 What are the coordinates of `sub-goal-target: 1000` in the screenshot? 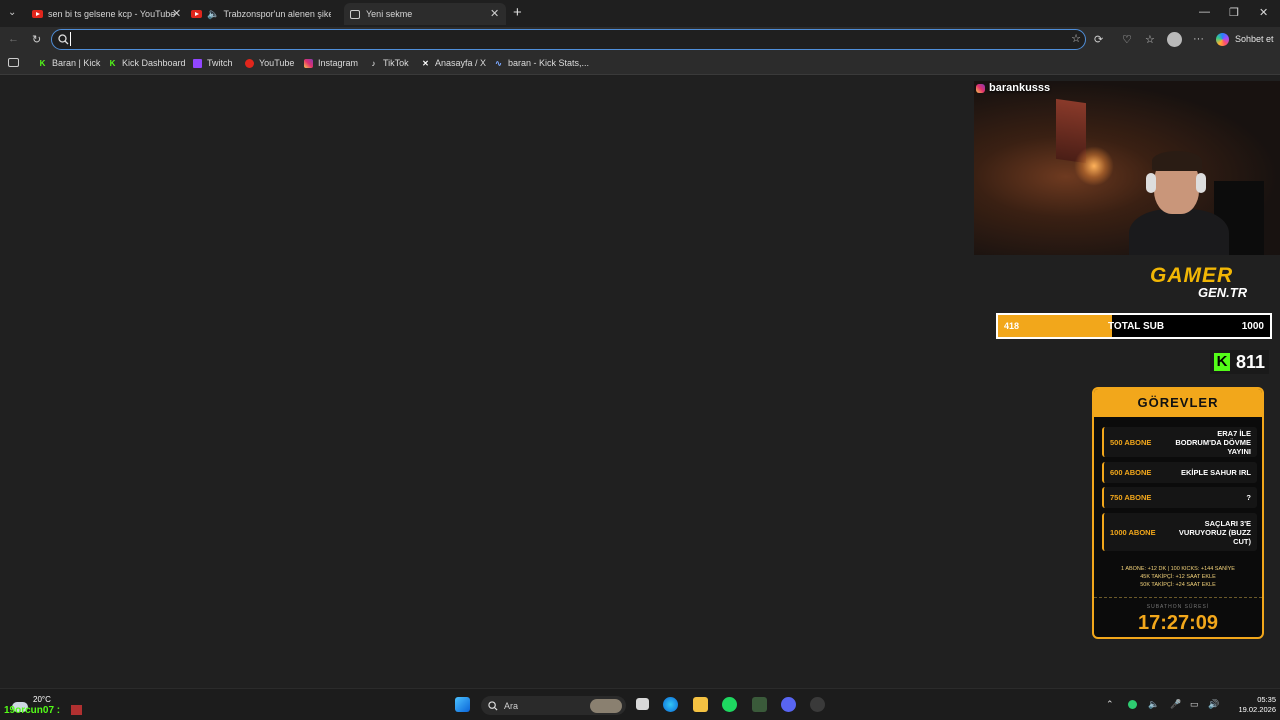 It's located at (1252, 326).